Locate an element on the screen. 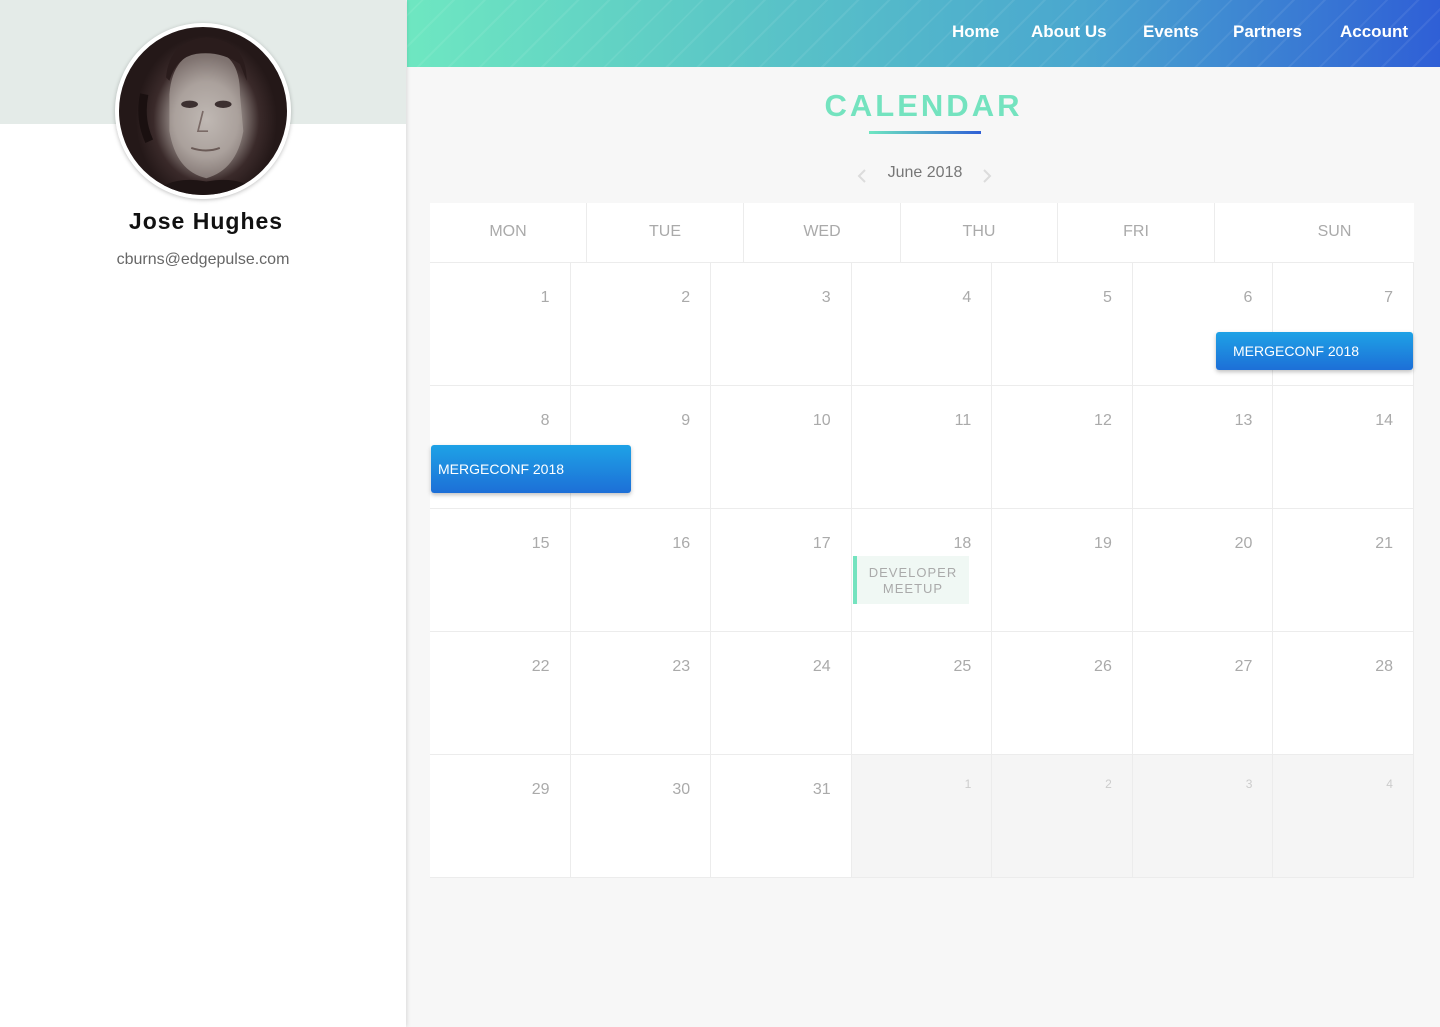 This screenshot has width=1440, height=1027. top-header: Home About Us Events Partners Account is located at coordinates (923, 33).